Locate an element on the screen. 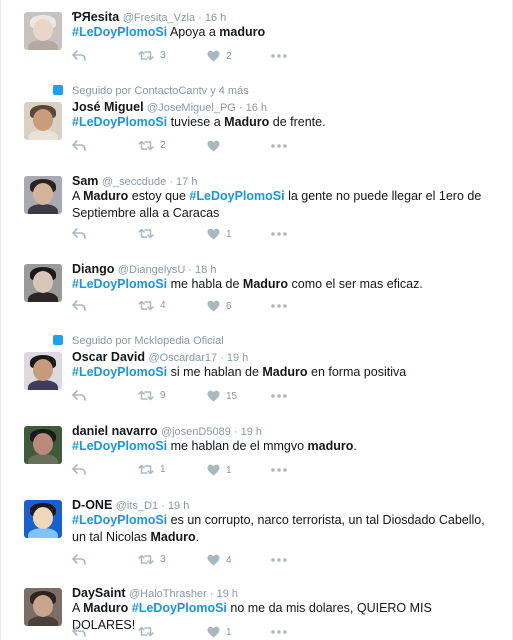 This screenshot has height=640, width=513. reply-icon is located at coordinates (79, 305).